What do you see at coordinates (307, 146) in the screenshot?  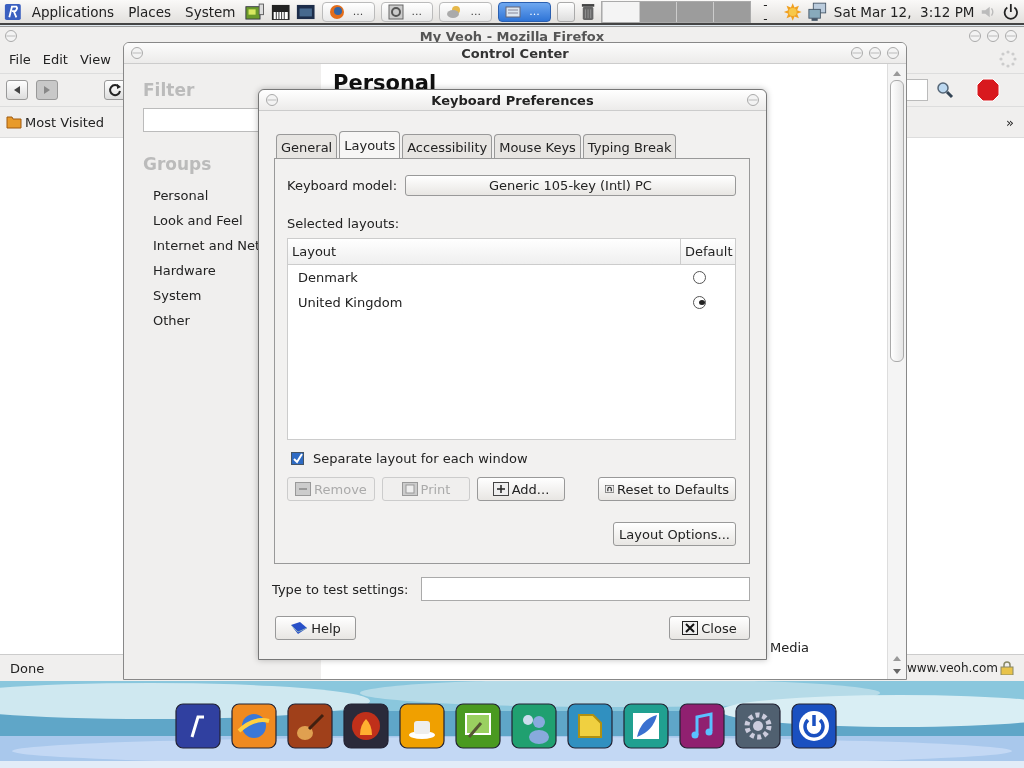 I see `tab: General` at bounding box center [307, 146].